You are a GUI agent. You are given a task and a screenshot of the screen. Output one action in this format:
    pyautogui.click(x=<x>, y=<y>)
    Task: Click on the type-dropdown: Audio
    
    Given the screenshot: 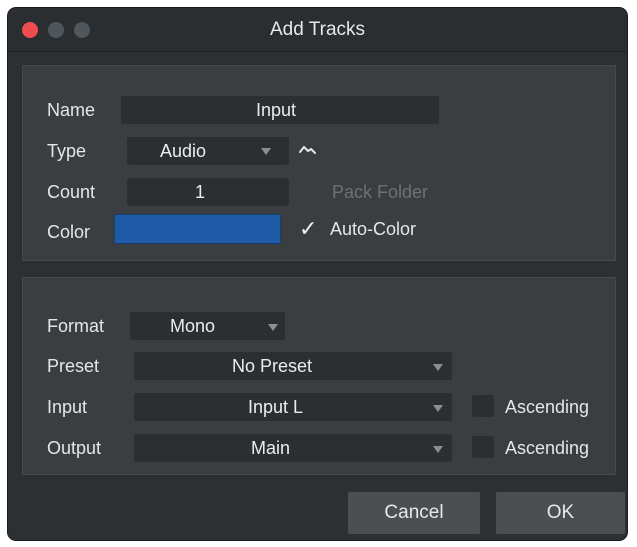 What is the action you would take?
    pyautogui.click(x=208, y=151)
    